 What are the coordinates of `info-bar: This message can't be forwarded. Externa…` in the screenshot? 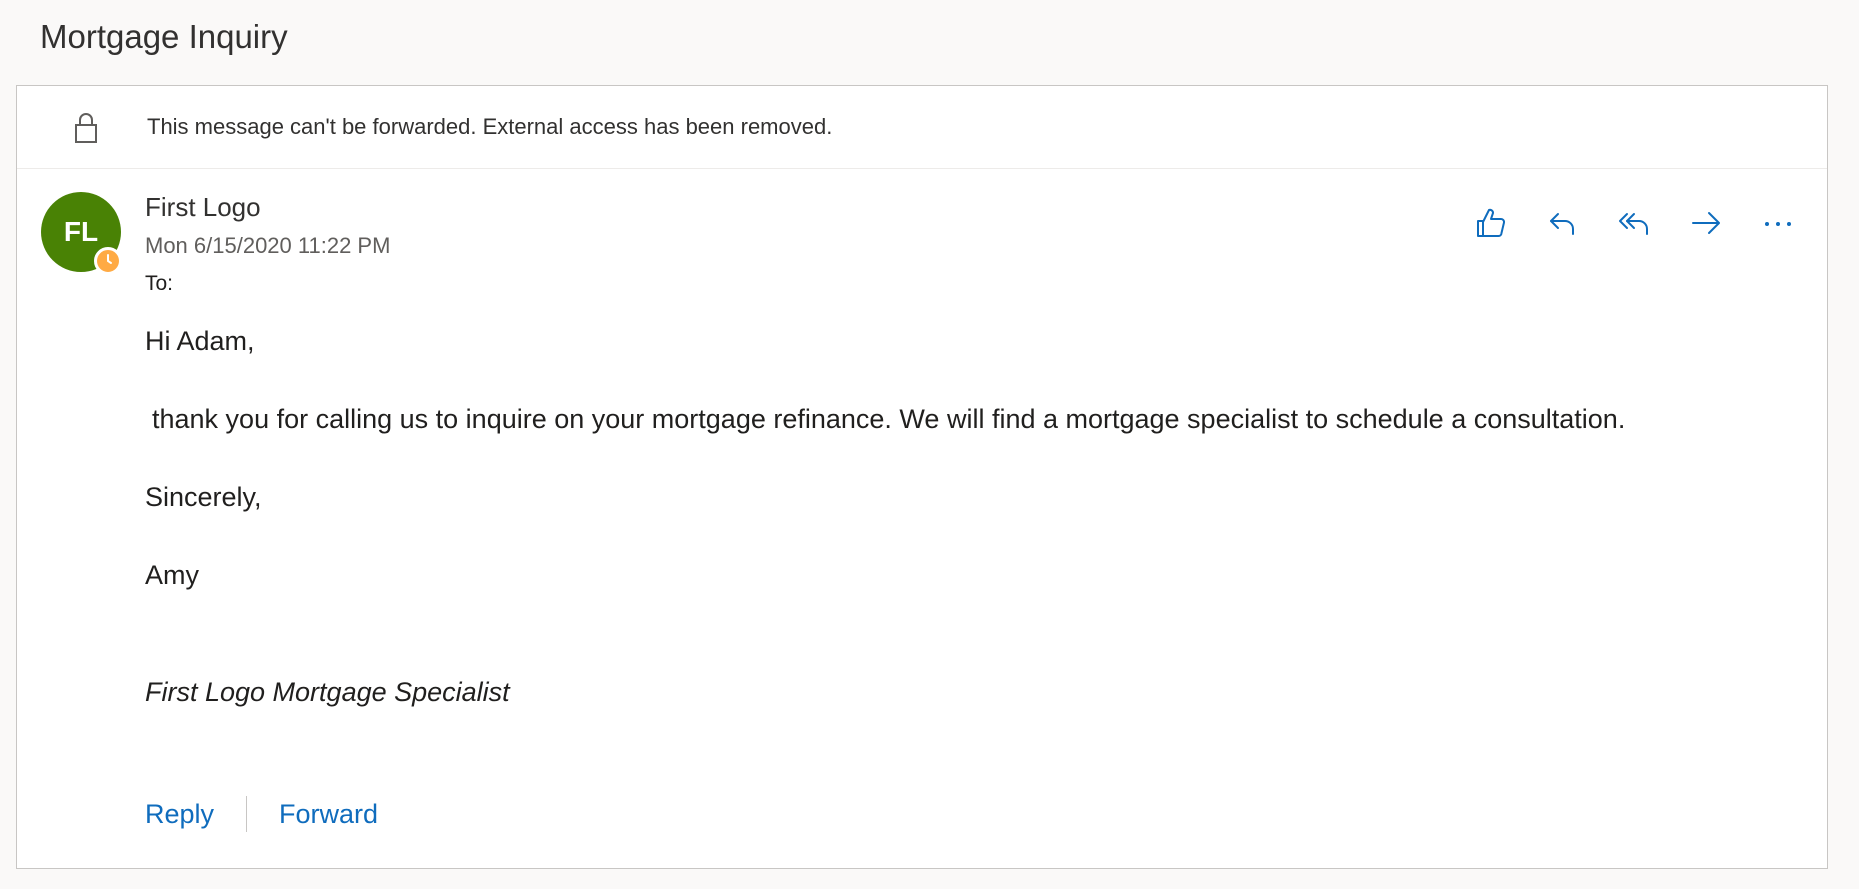 It's located at (922, 127).